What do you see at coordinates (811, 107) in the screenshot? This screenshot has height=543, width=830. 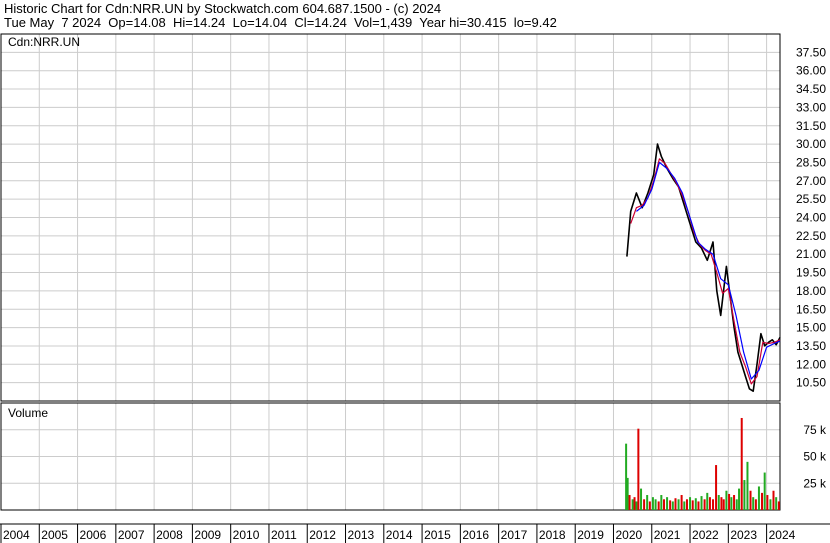 I see `price-tick-label: 33.00` at bounding box center [811, 107].